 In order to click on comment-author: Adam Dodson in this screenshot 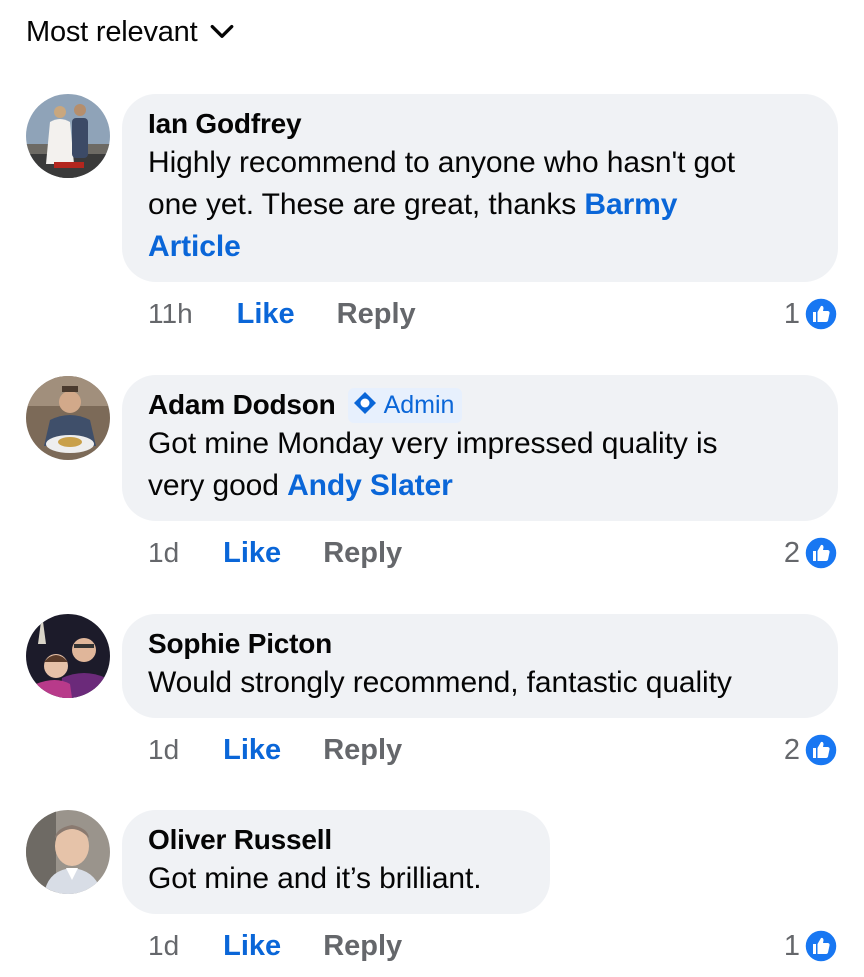, I will do `click(242, 405)`.